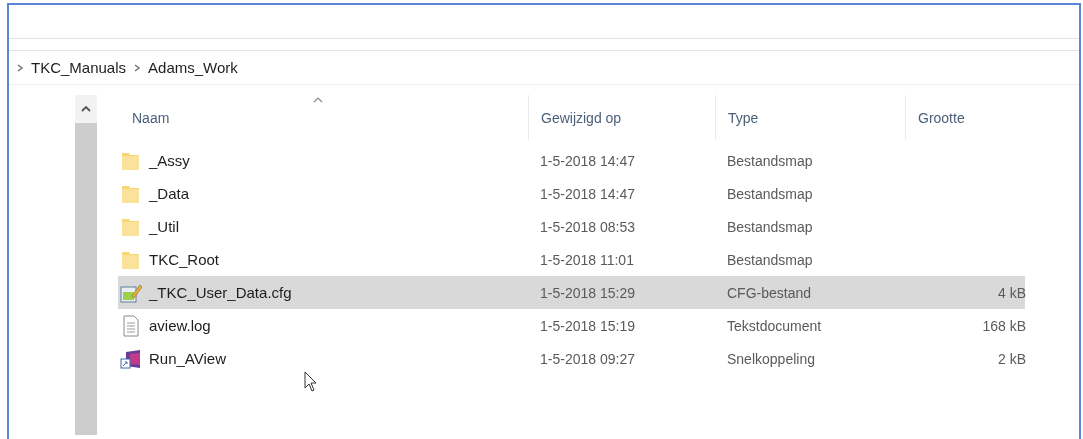 This screenshot has width=1083, height=439. I want to click on file-type: CFG-bestand, so click(769, 292).